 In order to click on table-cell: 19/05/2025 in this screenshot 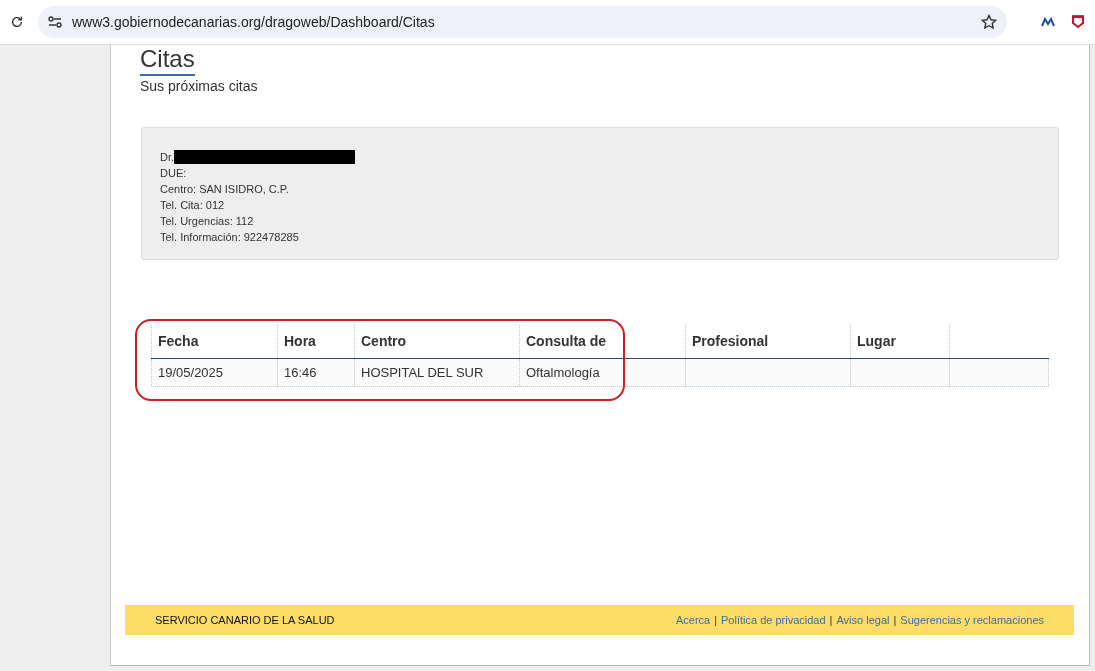, I will do `click(214, 372)`.